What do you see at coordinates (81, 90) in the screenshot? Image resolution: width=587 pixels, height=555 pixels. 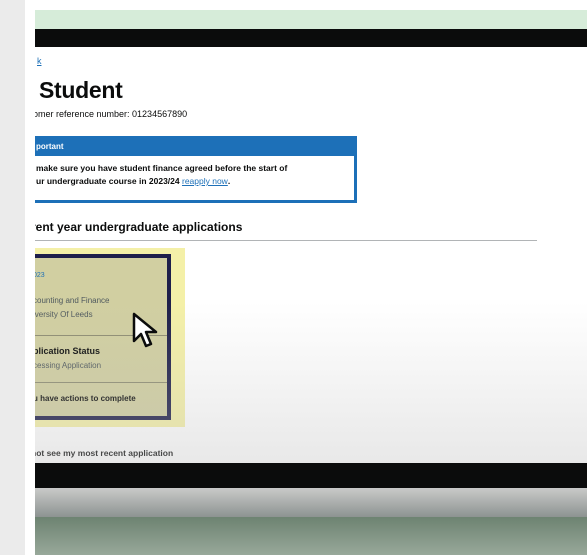 I see `page-title: Student` at bounding box center [81, 90].